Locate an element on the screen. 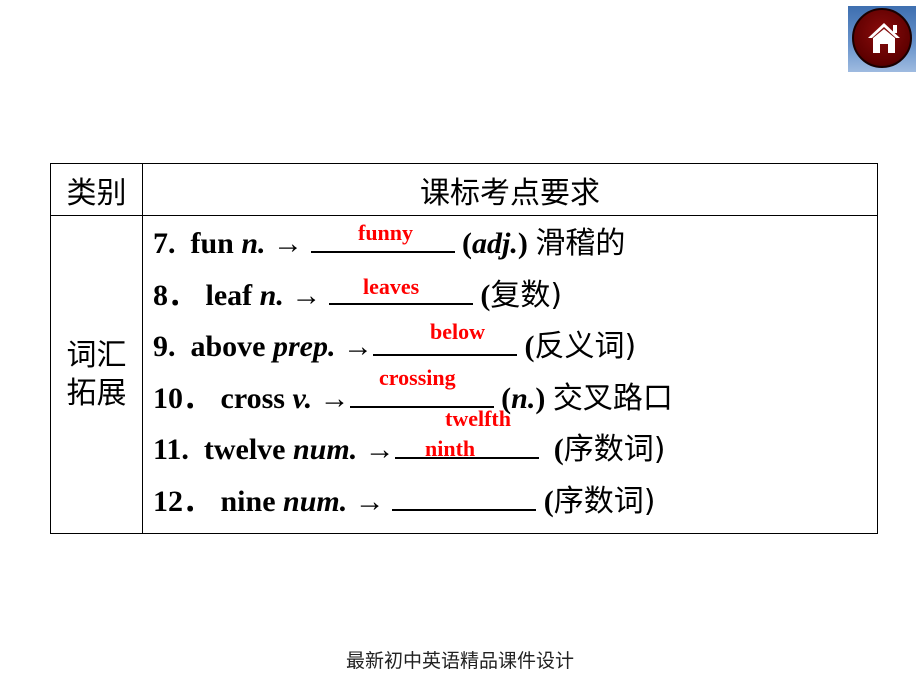  item-number: 9. is located at coordinates (164, 346).